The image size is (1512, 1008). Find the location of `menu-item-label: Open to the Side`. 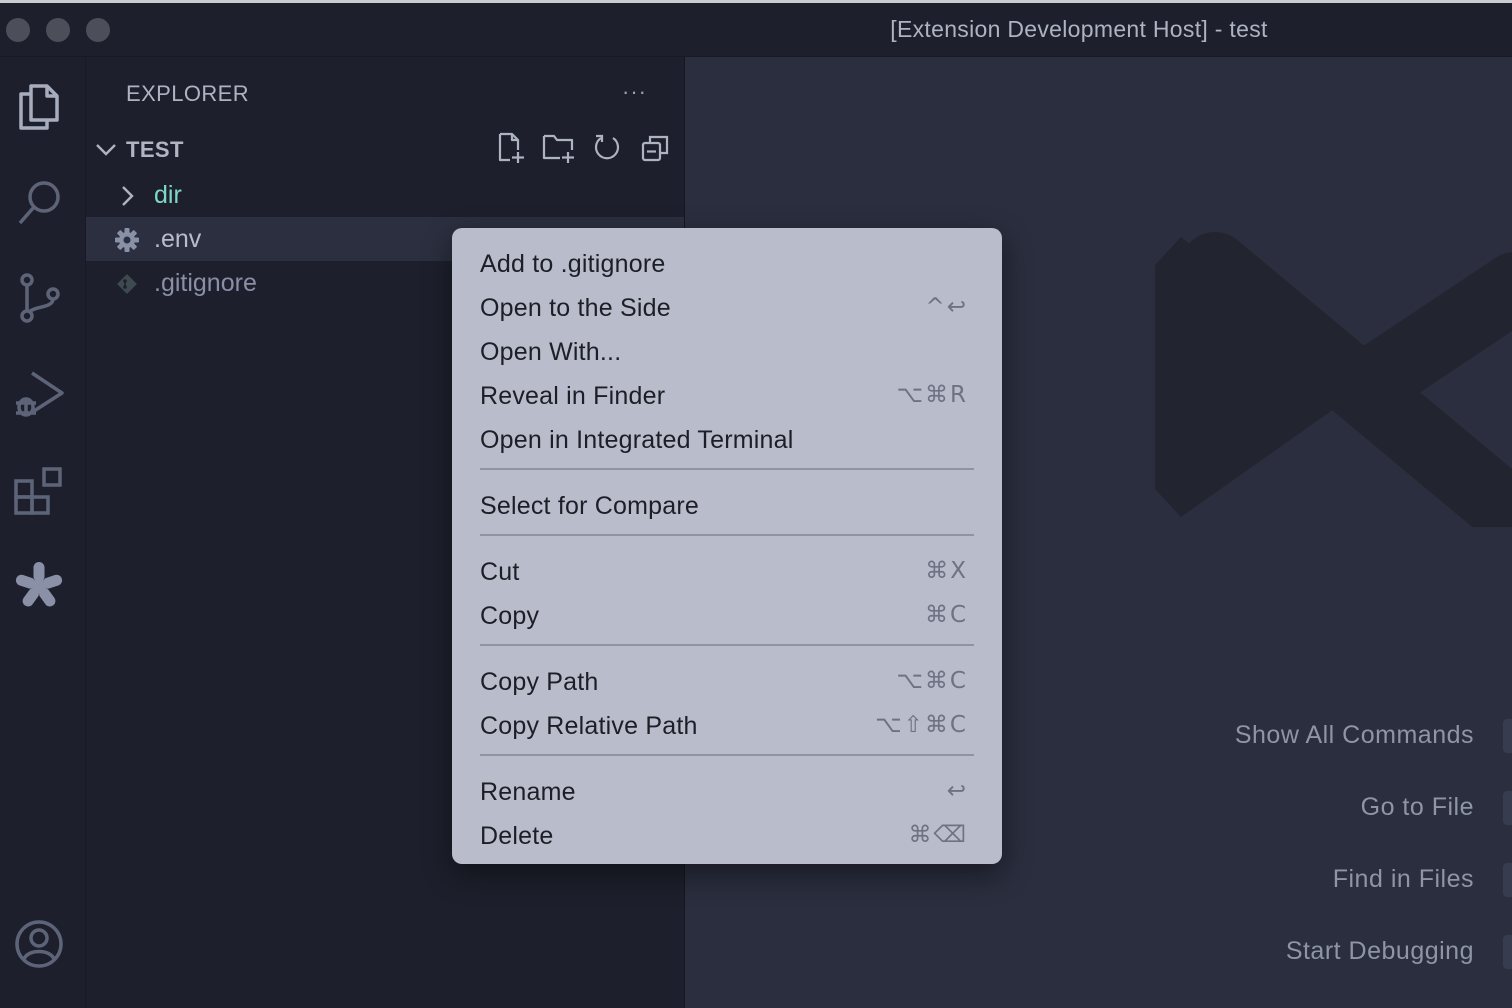

menu-item-label: Open to the Side is located at coordinates (575, 308).